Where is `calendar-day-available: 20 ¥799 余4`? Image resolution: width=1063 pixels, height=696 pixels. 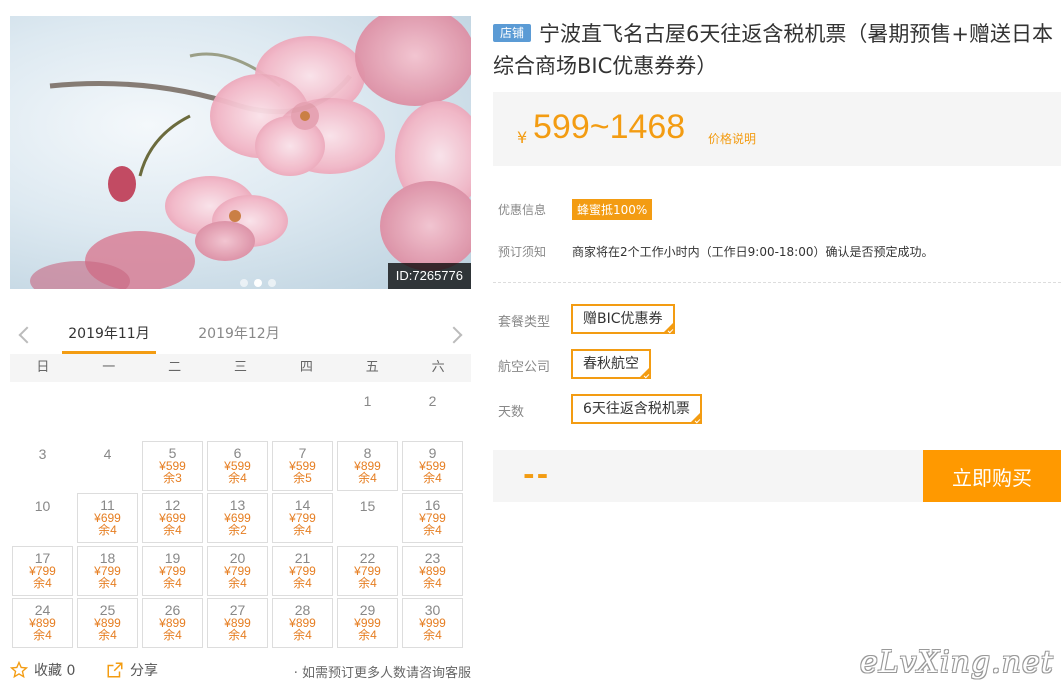
calendar-day-available: 20 ¥799 余4 is located at coordinates (237, 570).